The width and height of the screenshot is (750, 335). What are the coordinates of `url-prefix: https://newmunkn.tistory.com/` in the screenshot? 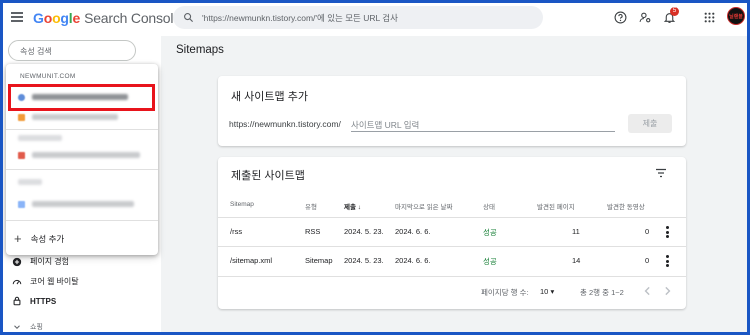 It's located at (285, 124).